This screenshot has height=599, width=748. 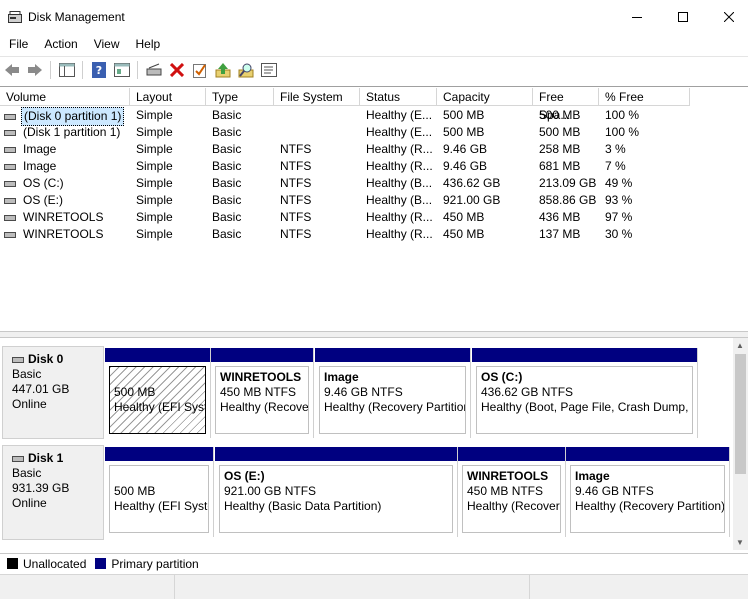 What do you see at coordinates (619, 183) in the screenshot?
I see `percent-free-cell: 49 %` at bounding box center [619, 183].